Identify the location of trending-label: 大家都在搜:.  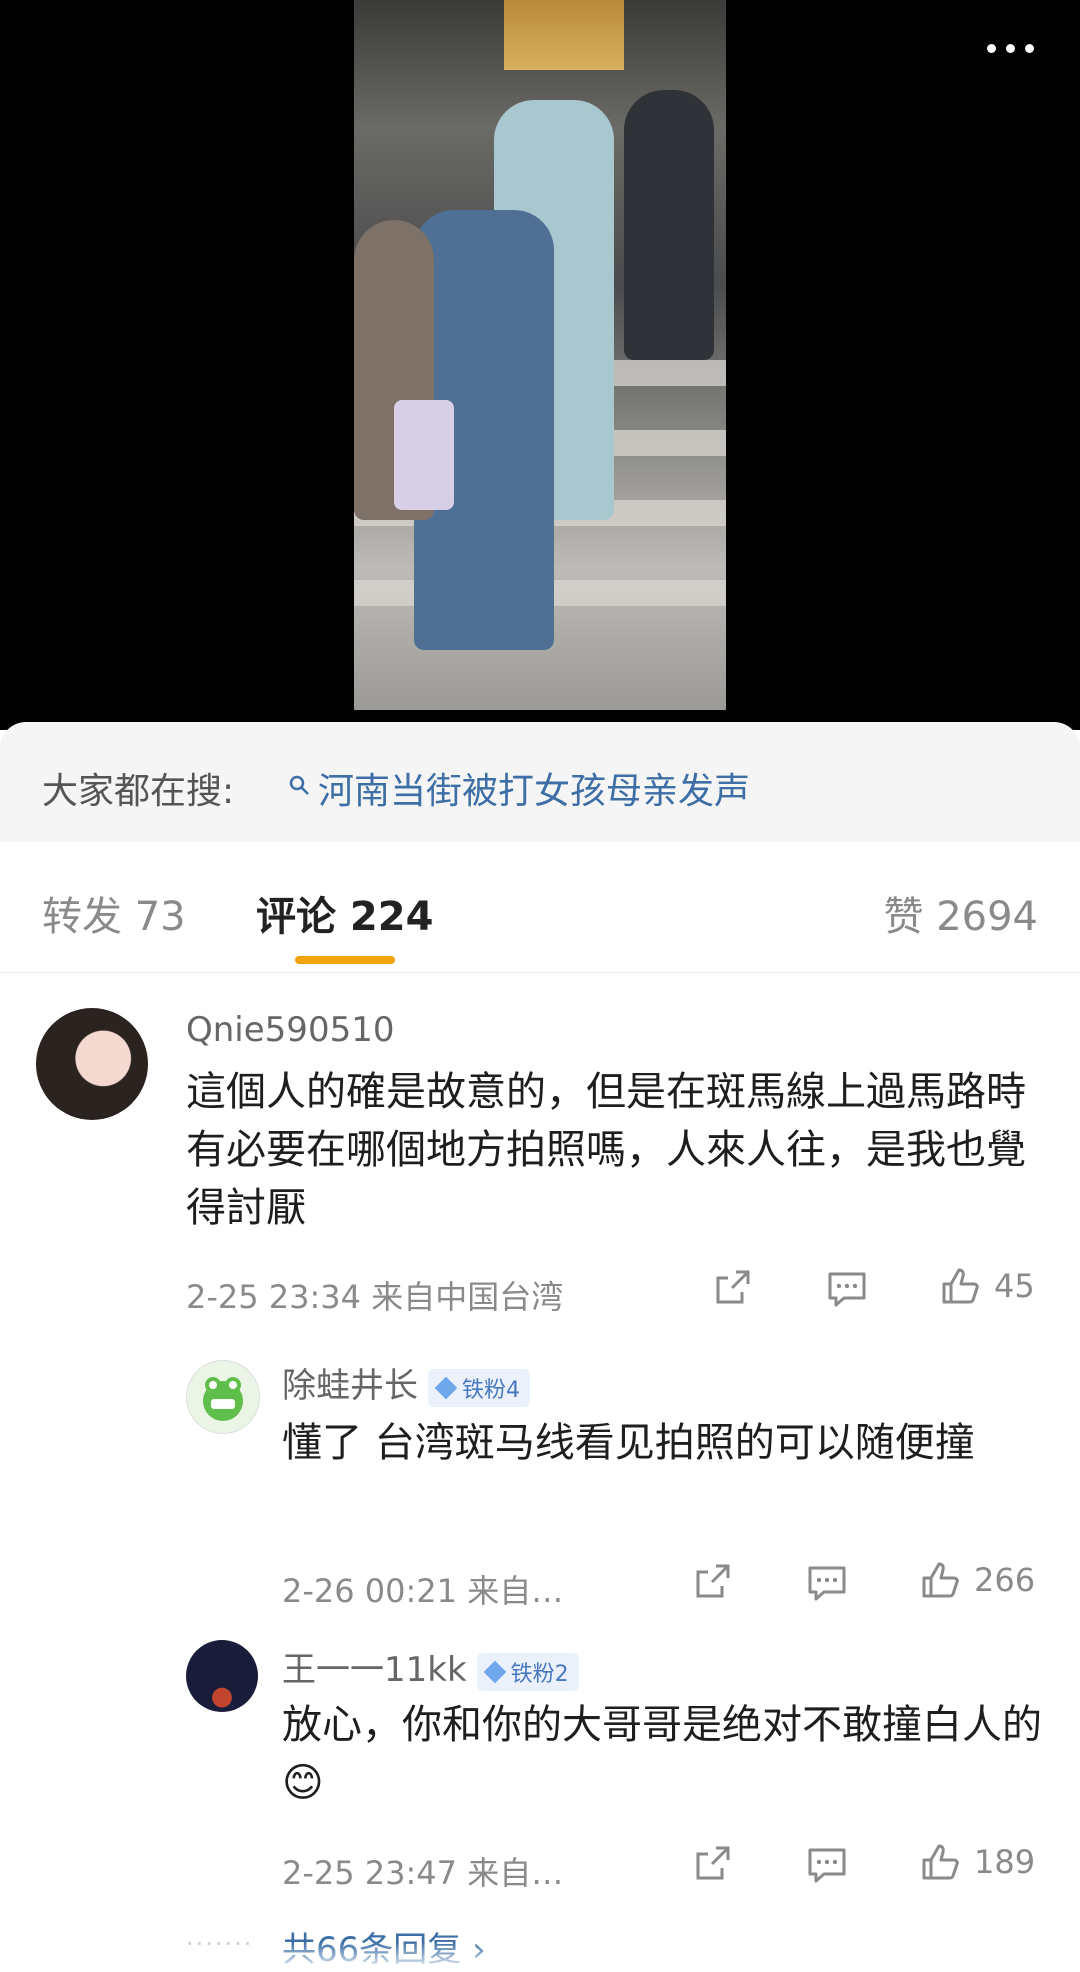
(138, 791).